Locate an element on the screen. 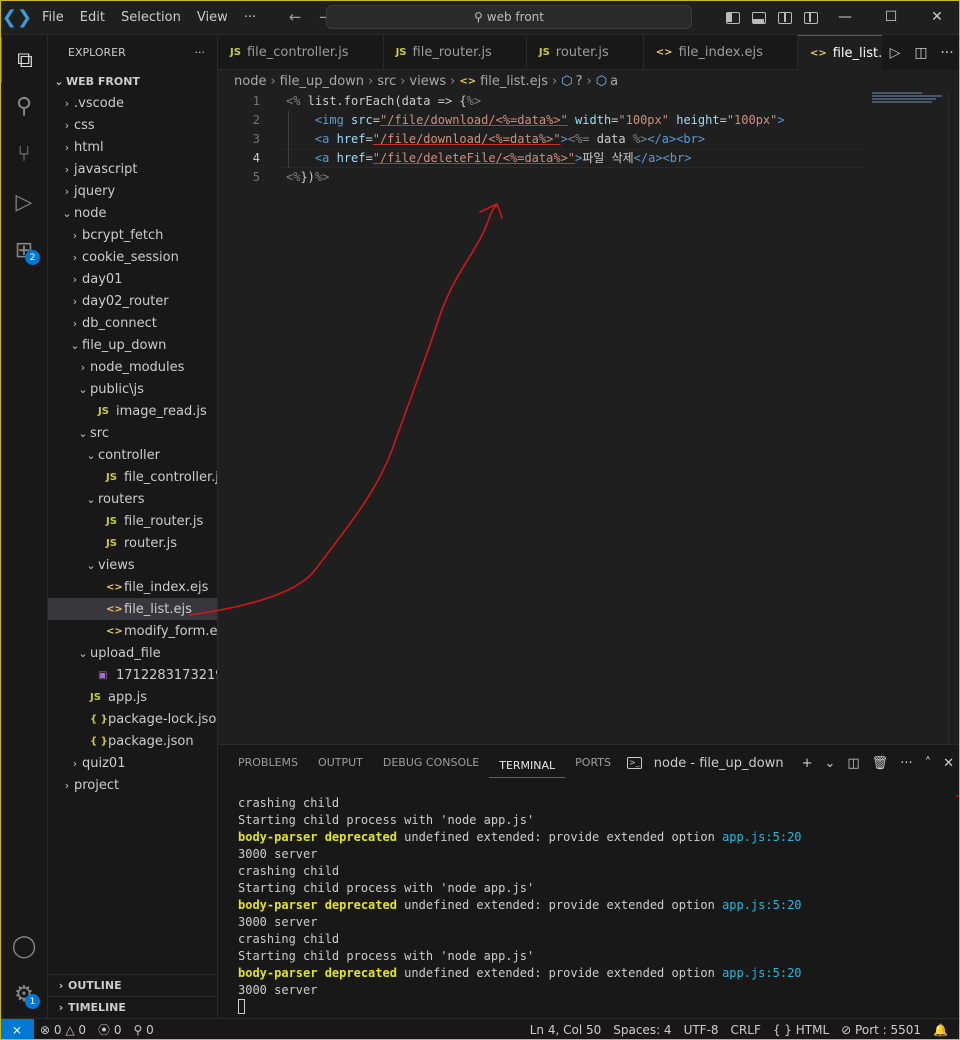  minimap is located at coordinates (910, 98).